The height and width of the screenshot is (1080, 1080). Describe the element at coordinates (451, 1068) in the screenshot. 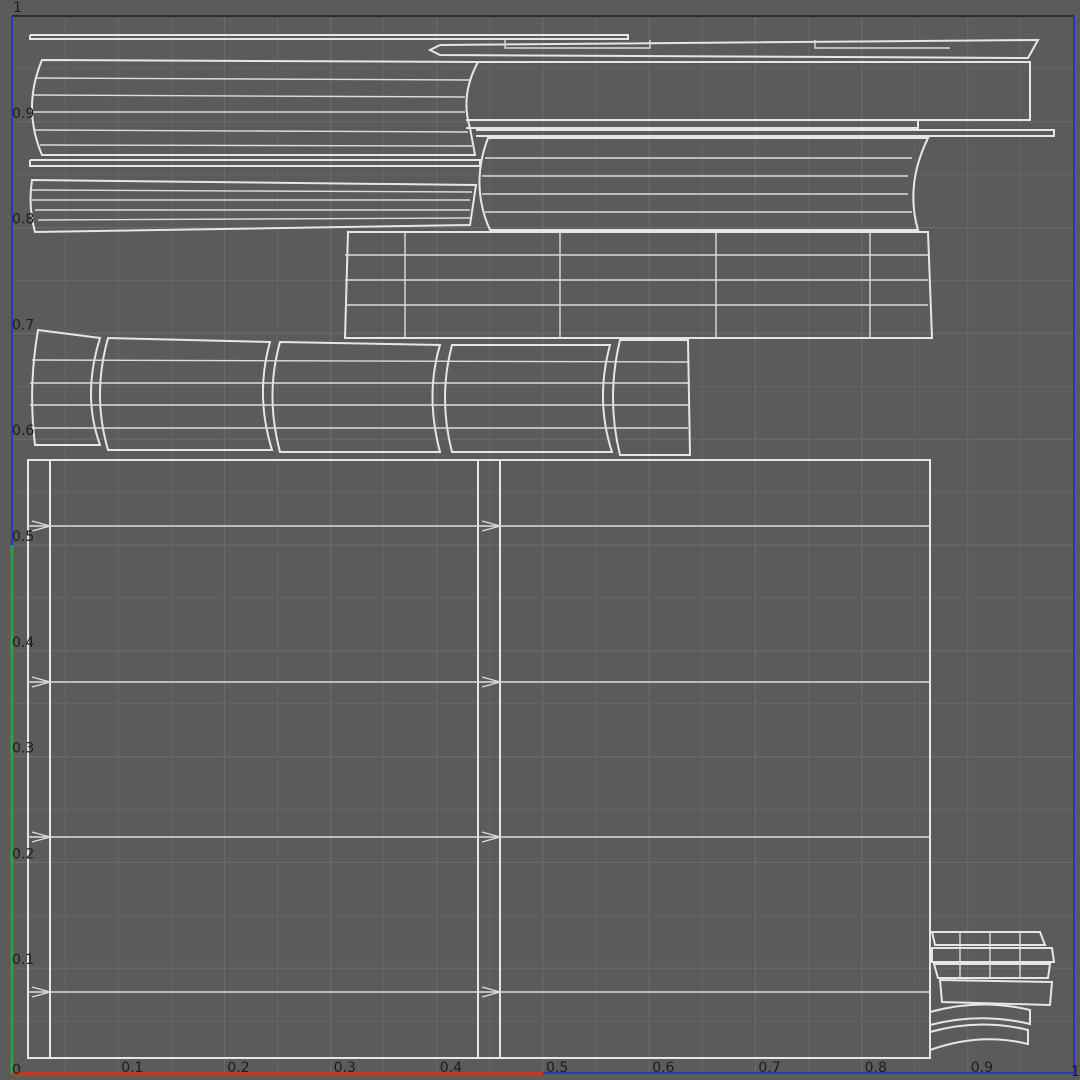

I see `u-tick-label: 0.4` at that location.